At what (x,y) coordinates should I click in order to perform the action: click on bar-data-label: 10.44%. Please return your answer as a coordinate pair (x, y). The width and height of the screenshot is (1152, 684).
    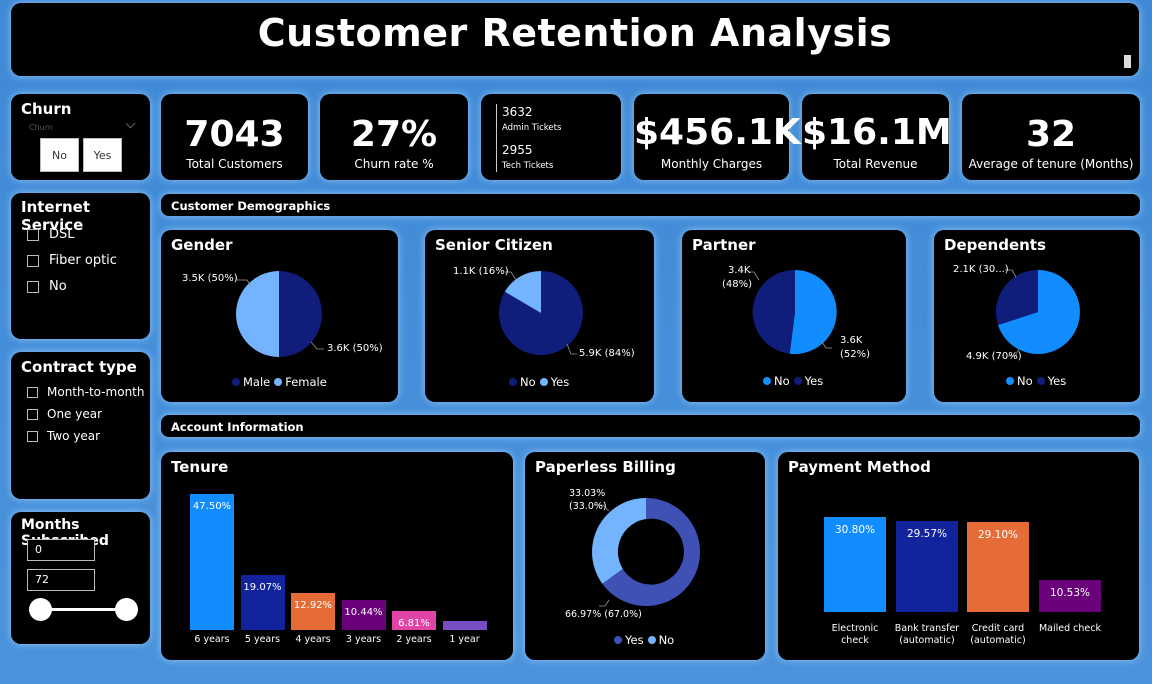
    Looking at the image, I should click on (363, 613).